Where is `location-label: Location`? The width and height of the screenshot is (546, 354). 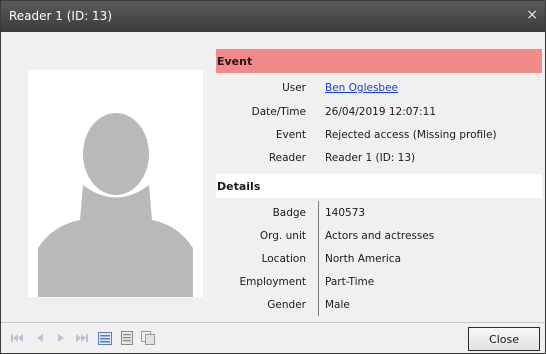 location-label: Location is located at coordinates (283, 259).